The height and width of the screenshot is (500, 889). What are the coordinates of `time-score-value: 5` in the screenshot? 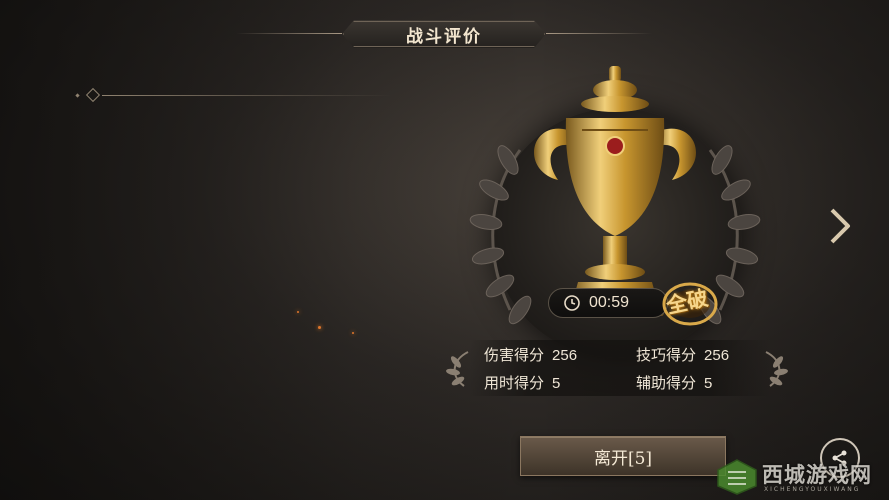 It's located at (556, 383).